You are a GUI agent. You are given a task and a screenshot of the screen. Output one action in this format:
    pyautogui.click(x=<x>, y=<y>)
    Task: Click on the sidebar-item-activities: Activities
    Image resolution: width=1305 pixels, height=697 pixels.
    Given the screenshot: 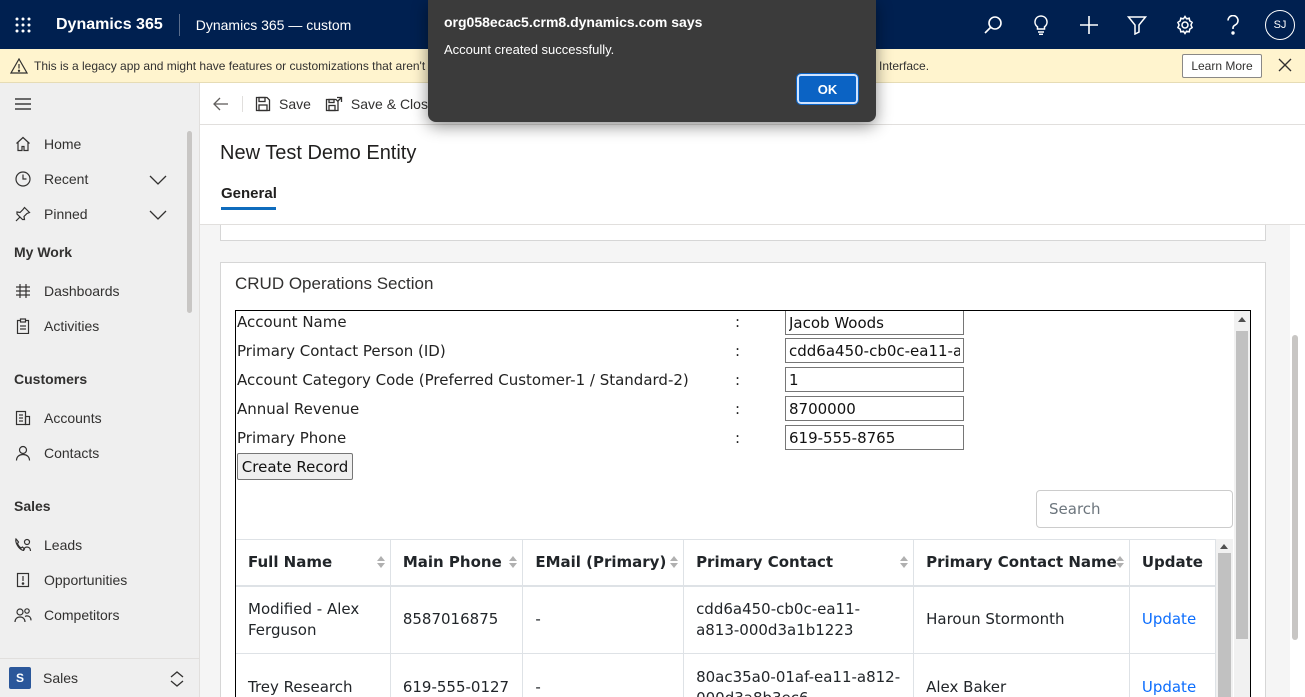 What is the action you would take?
    pyautogui.click(x=95, y=325)
    